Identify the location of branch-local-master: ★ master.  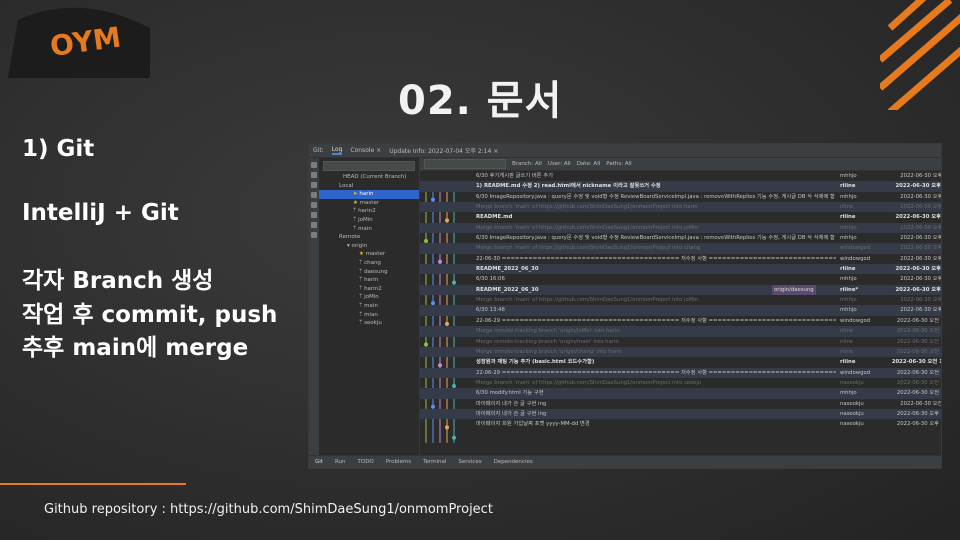
(369, 203).